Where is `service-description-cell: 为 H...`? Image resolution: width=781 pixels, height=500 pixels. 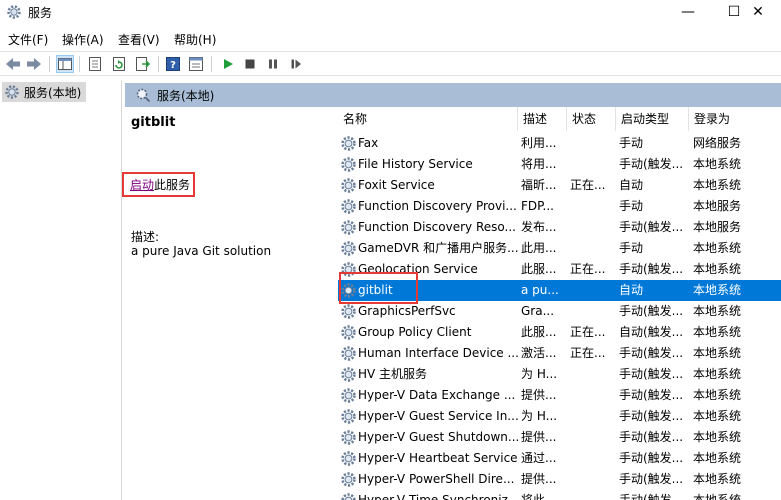 service-description-cell: 为 H... is located at coordinates (539, 416).